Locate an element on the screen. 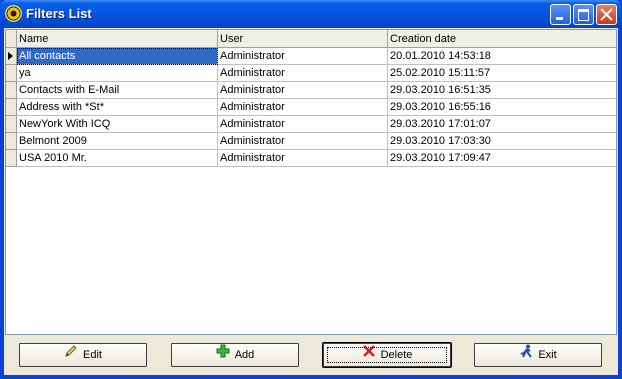 The height and width of the screenshot is (379, 622). cell-creation-date: 25.02.2010 15:11:57 is located at coordinates (502, 73).